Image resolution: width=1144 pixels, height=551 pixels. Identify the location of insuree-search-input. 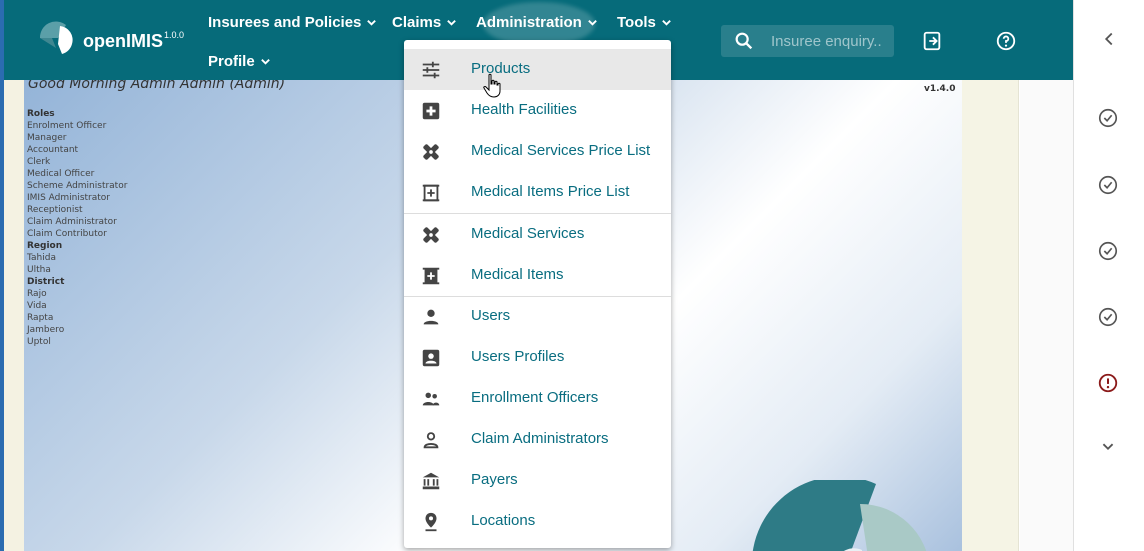
(827, 41).